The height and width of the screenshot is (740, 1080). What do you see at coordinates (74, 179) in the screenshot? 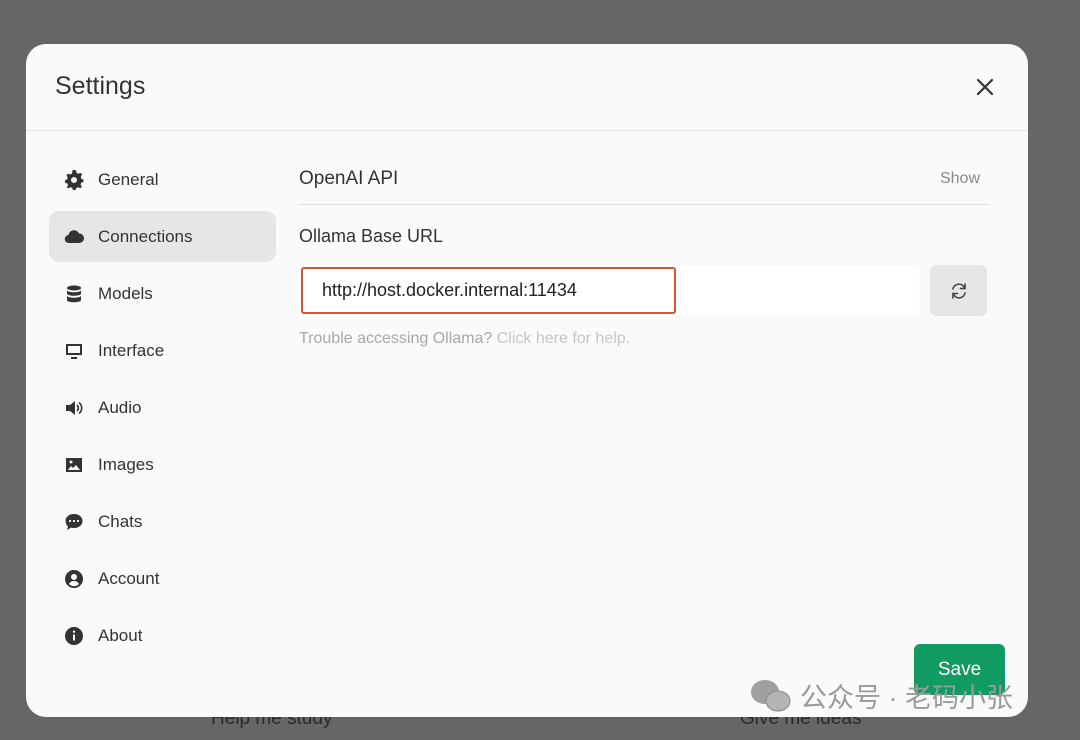
I see `gear-icon` at bounding box center [74, 179].